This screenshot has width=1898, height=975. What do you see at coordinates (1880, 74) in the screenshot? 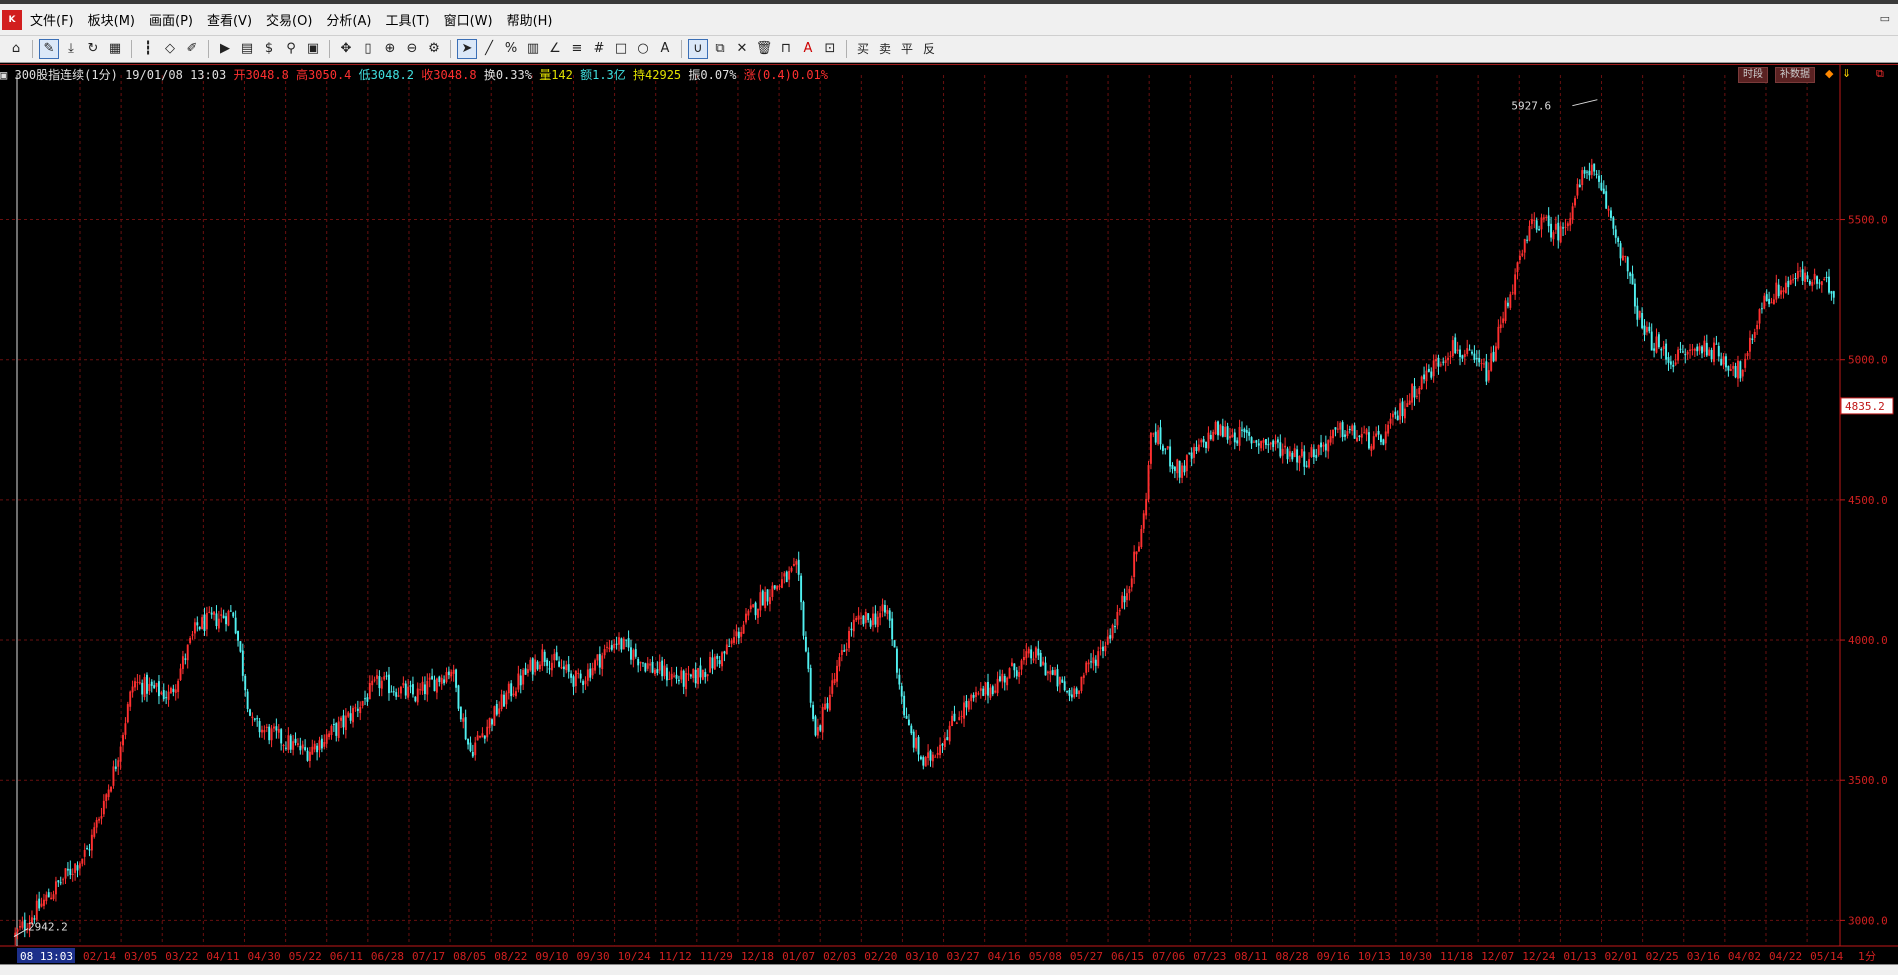
I see `restore-chart-icon: ⧉` at bounding box center [1880, 74].